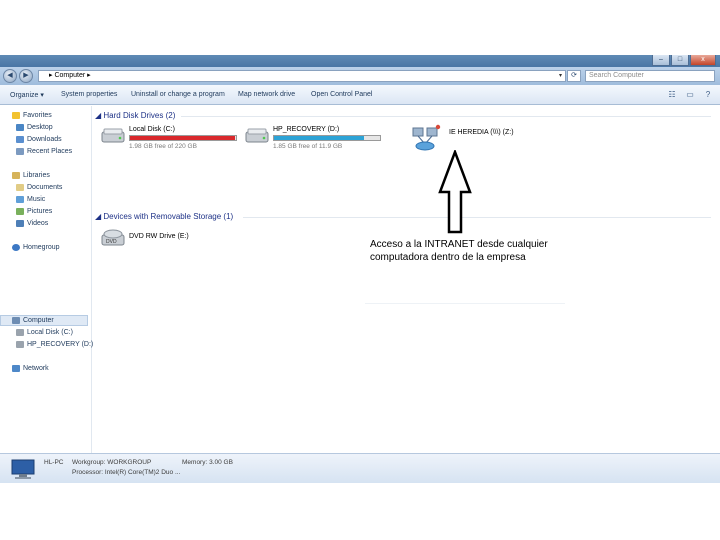 Image resolution: width=720 pixels, height=540 pixels. Describe the element at coordinates (672, 94) in the screenshot. I see `view-options-icon: ☷` at that location.